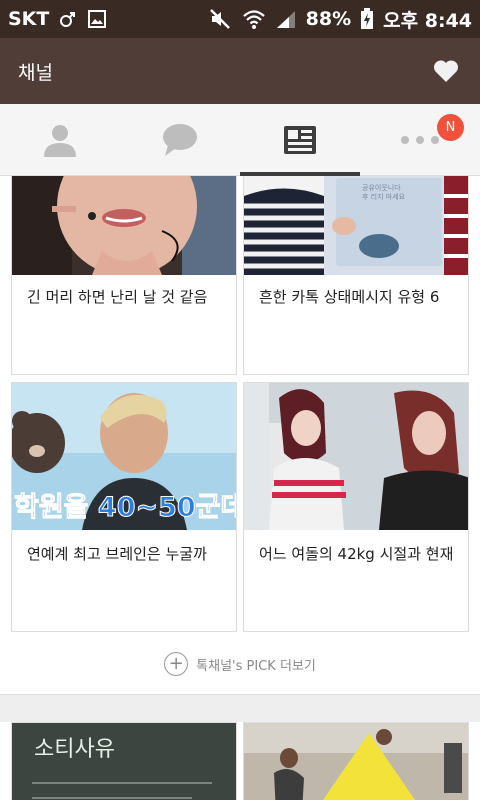 Image resolution: width=480 pixels, height=800 pixels. I want to click on gallery-icon, so click(97, 19).